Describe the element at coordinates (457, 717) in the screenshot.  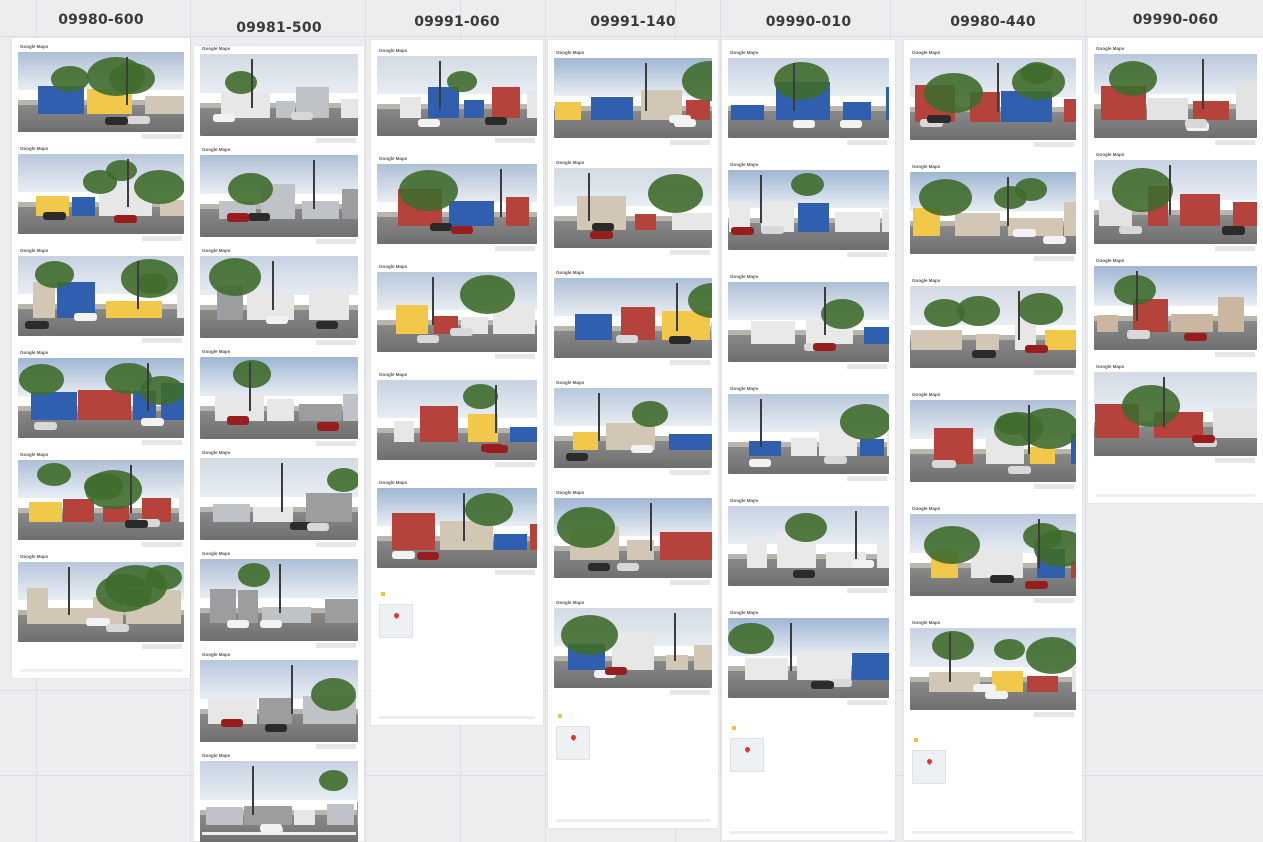
I see `printout-footer` at that location.